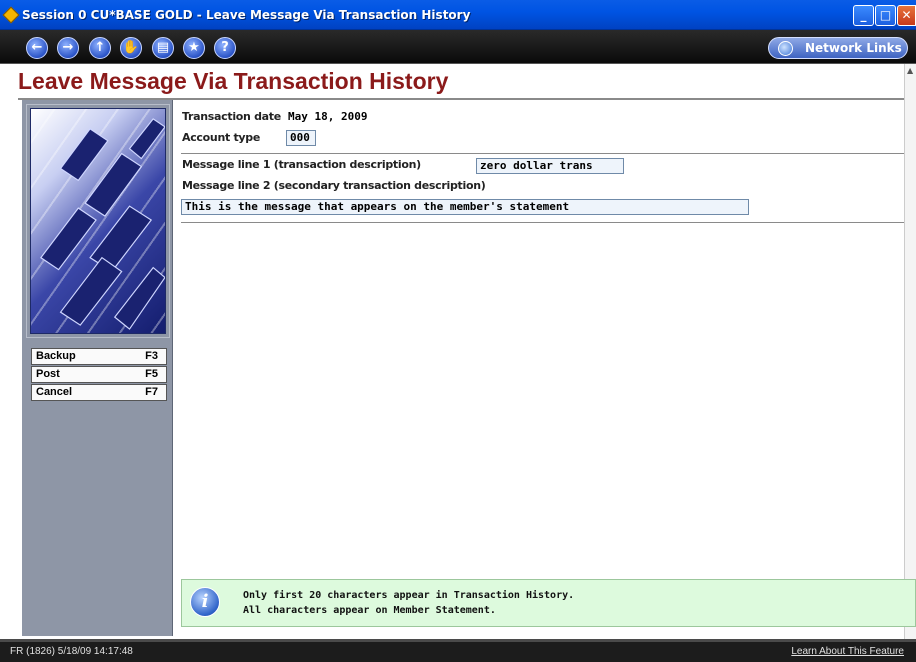 Image resolution: width=916 pixels, height=662 pixels. Describe the element at coordinates (906, 15) in the screenshot. I see `close-button: ✕` at that location.